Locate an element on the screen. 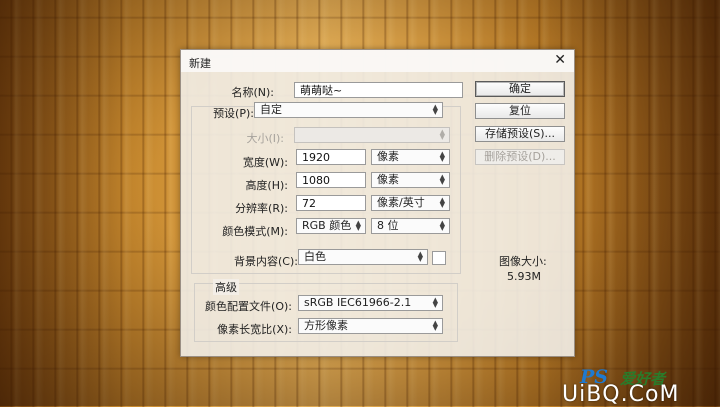 The image size is (720, 407). size-label: 大小(I): is located at coordinates (265, 138).